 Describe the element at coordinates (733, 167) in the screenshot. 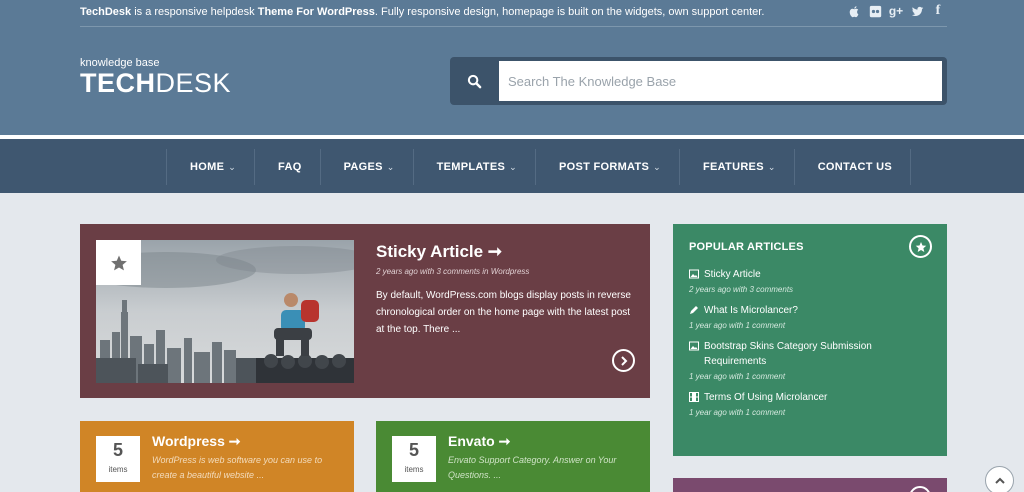

I see `nav-label: FEATURES` at that location.